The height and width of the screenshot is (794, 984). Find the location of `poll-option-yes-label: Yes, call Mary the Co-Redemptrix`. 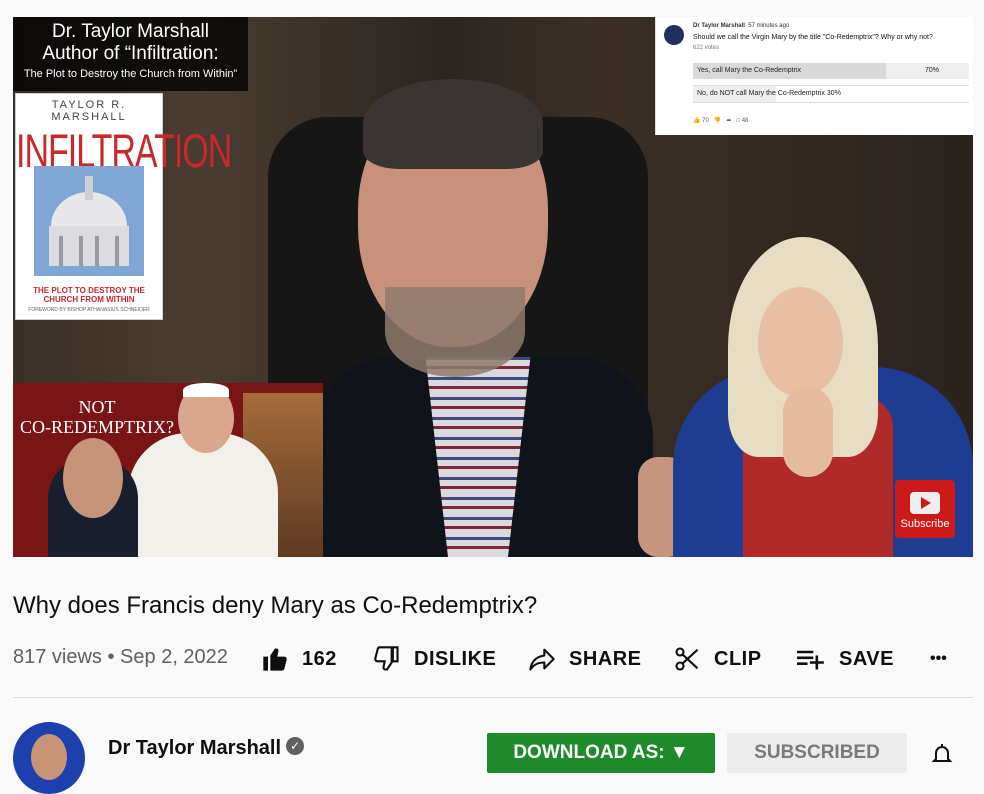

poll-option-yes-label: Yes, call Mary the Co-Redemptrix is located at coordinates (749, 70).